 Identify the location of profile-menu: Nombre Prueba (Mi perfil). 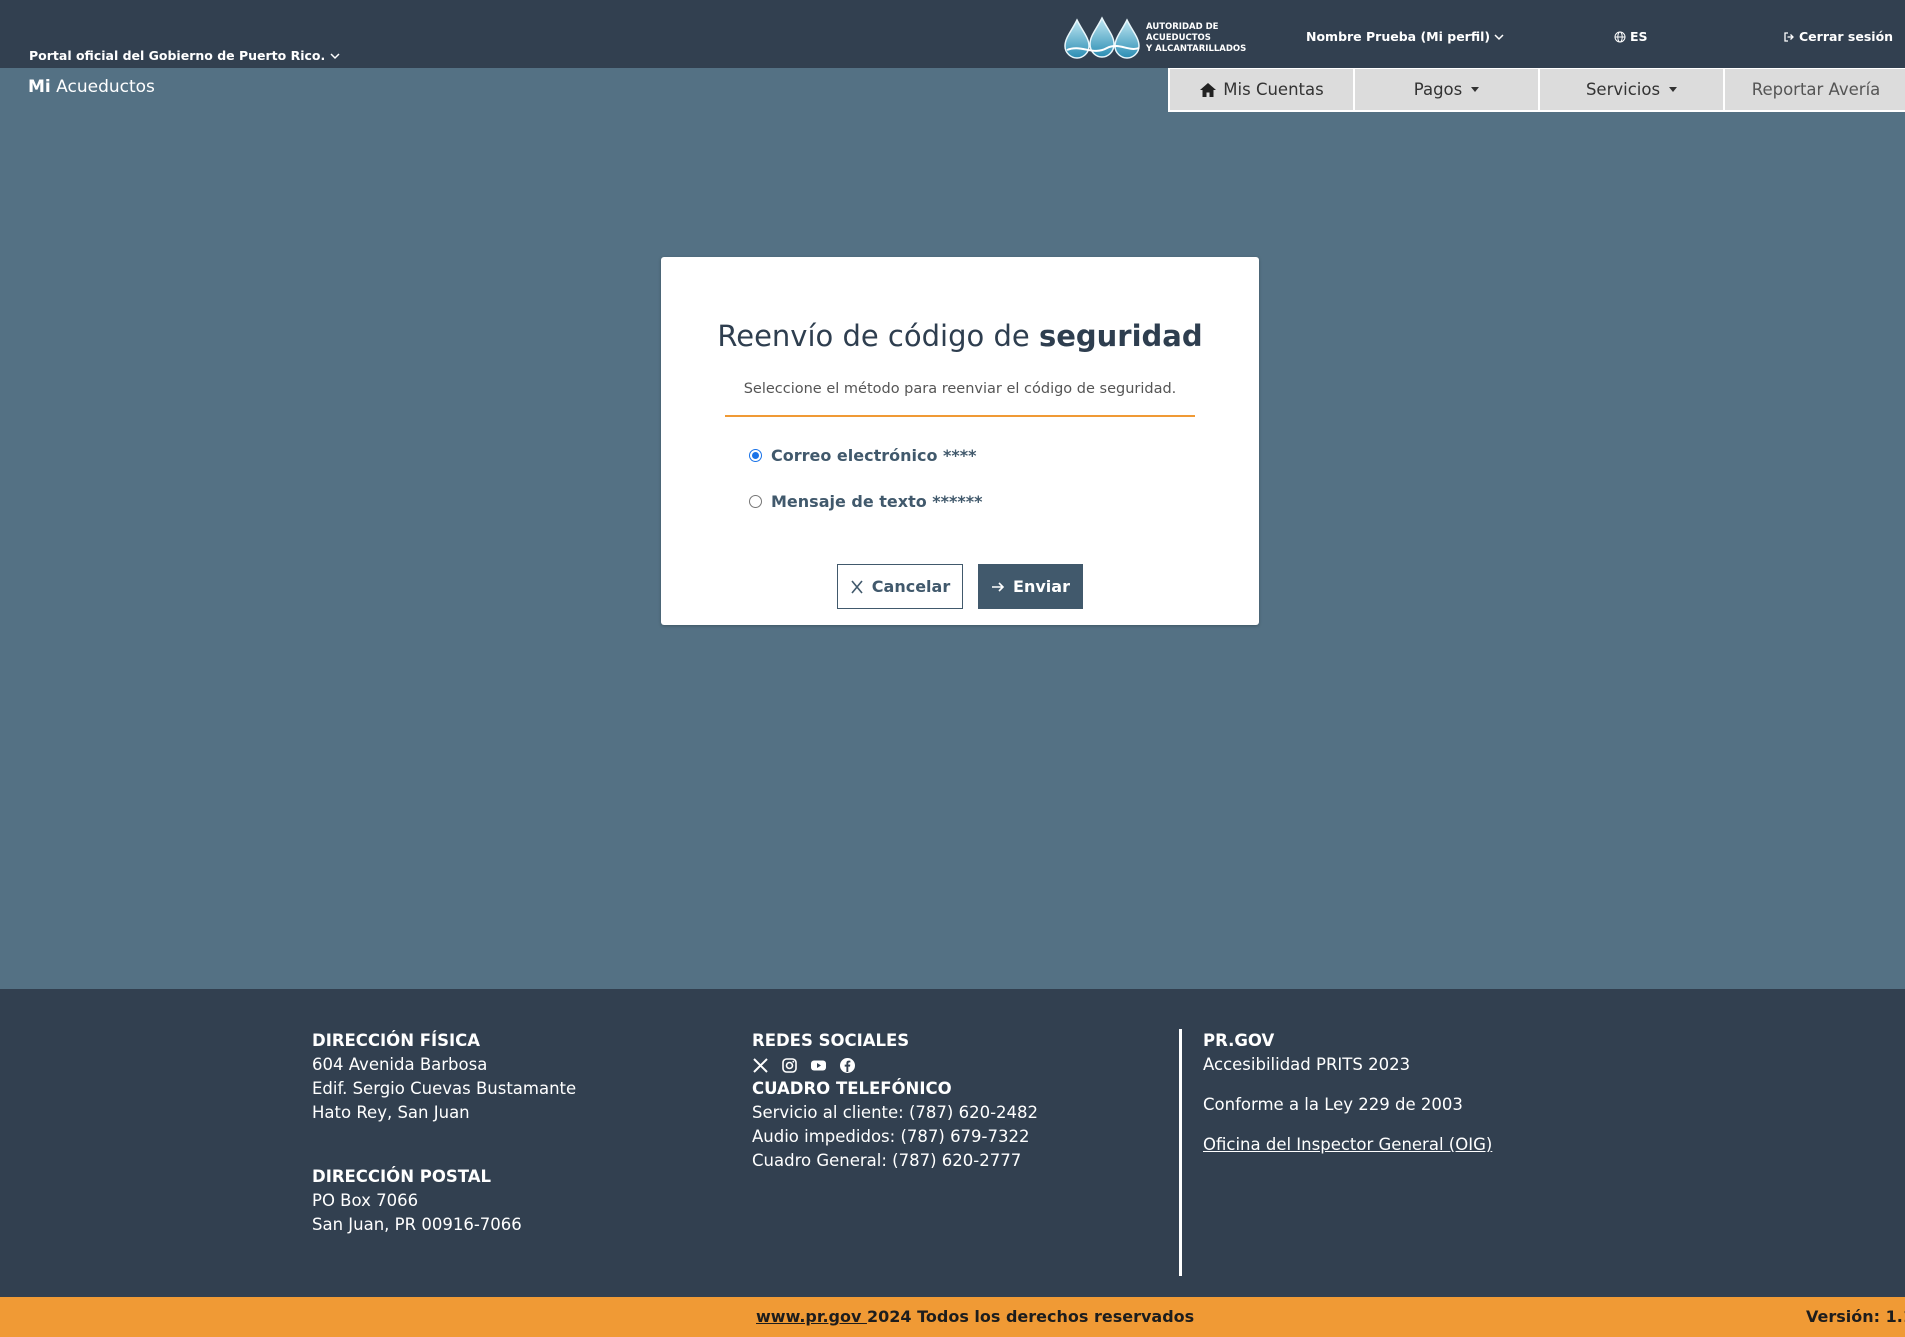
(1405, 36).